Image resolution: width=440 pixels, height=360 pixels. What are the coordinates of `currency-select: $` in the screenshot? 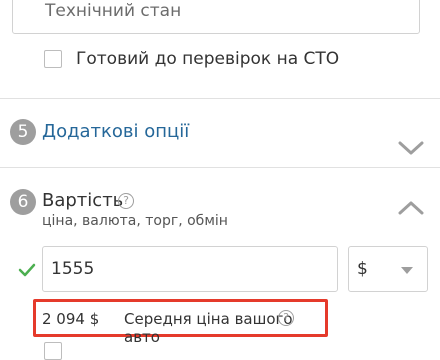 It's located at (388, 269).